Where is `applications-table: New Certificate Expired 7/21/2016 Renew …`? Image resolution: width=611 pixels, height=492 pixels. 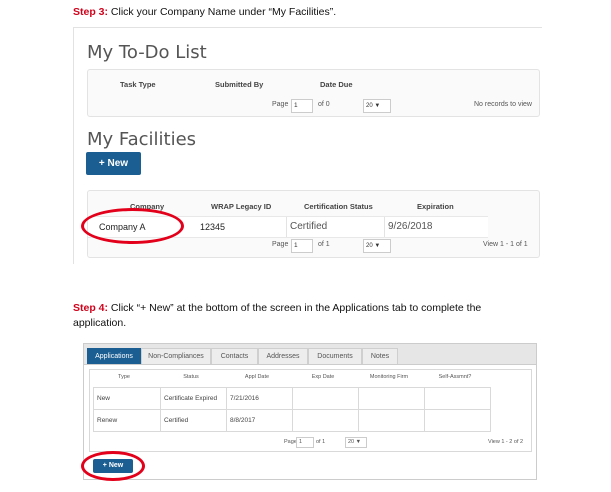
applications-table: New Certificate Expired 7/21/2016 Renew … is located at coordinates (292, 409).